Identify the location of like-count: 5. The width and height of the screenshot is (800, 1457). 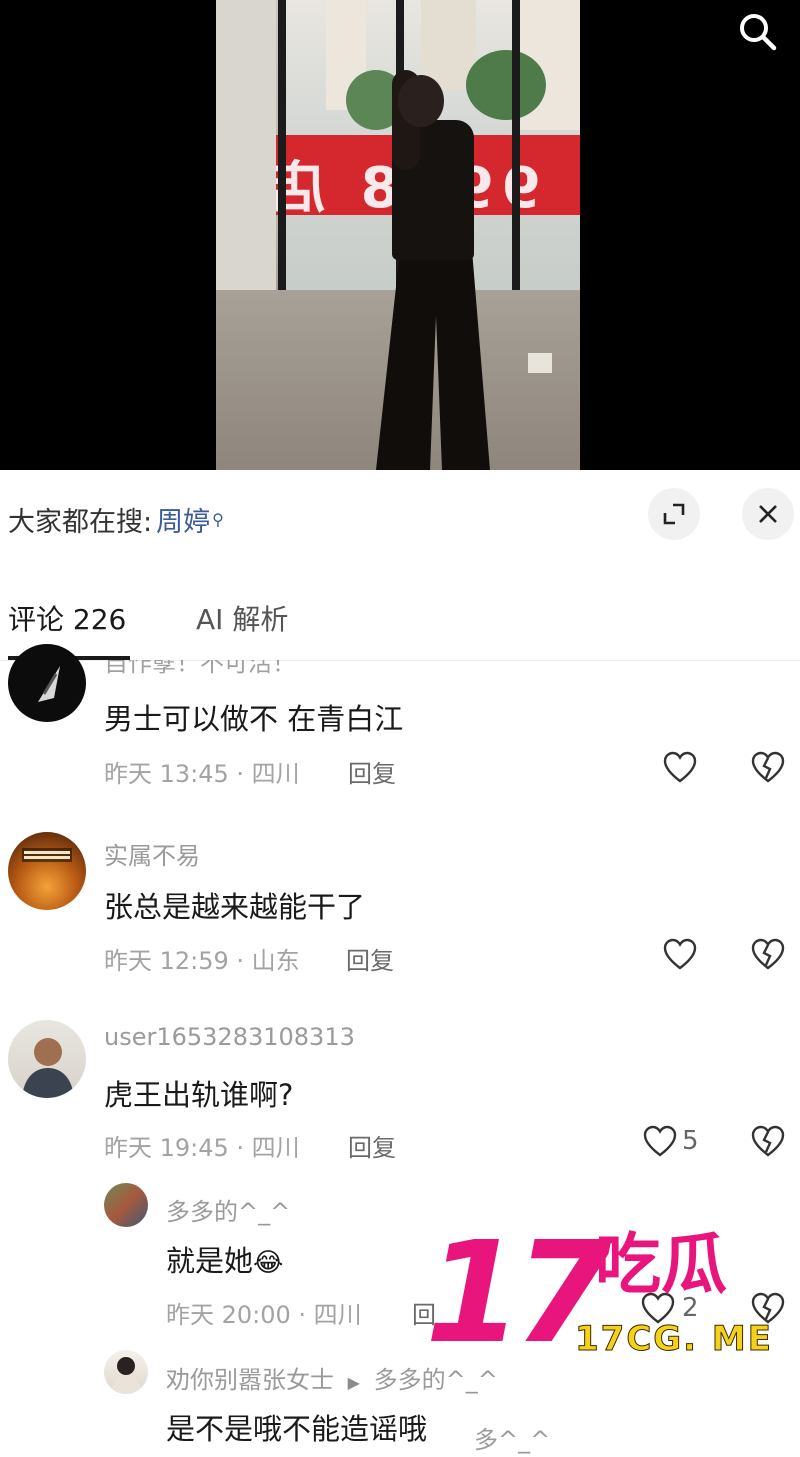
(690, 1141).